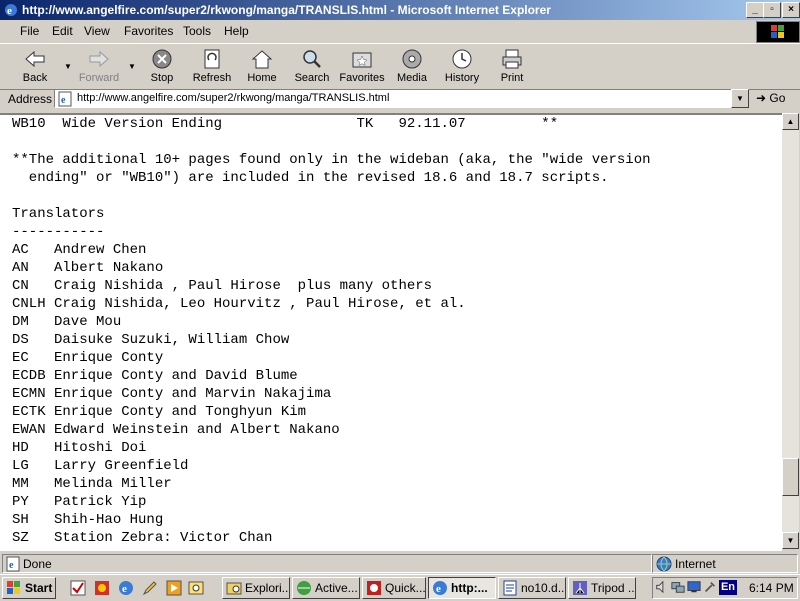 The width and height of the screenshot is (800, 601). I want to click on activeworlds-icon, so click(304, 588).